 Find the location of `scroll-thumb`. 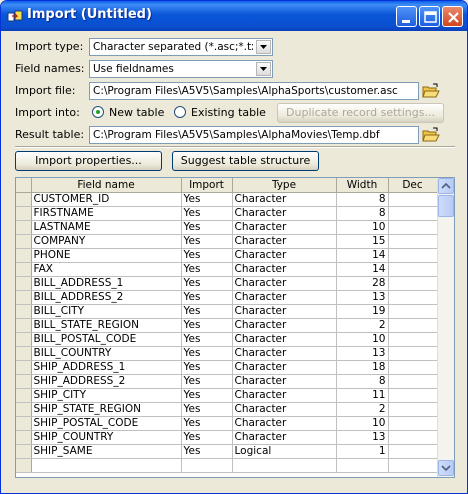

scroll-thumb is located at coordinates (446, 206).